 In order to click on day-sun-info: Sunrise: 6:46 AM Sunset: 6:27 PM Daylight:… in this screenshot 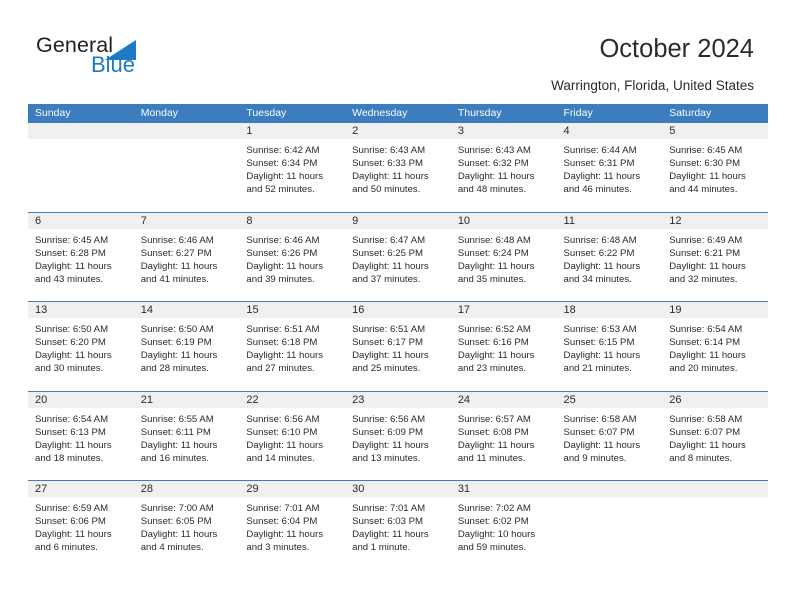, I will do `click(187, 258)`.